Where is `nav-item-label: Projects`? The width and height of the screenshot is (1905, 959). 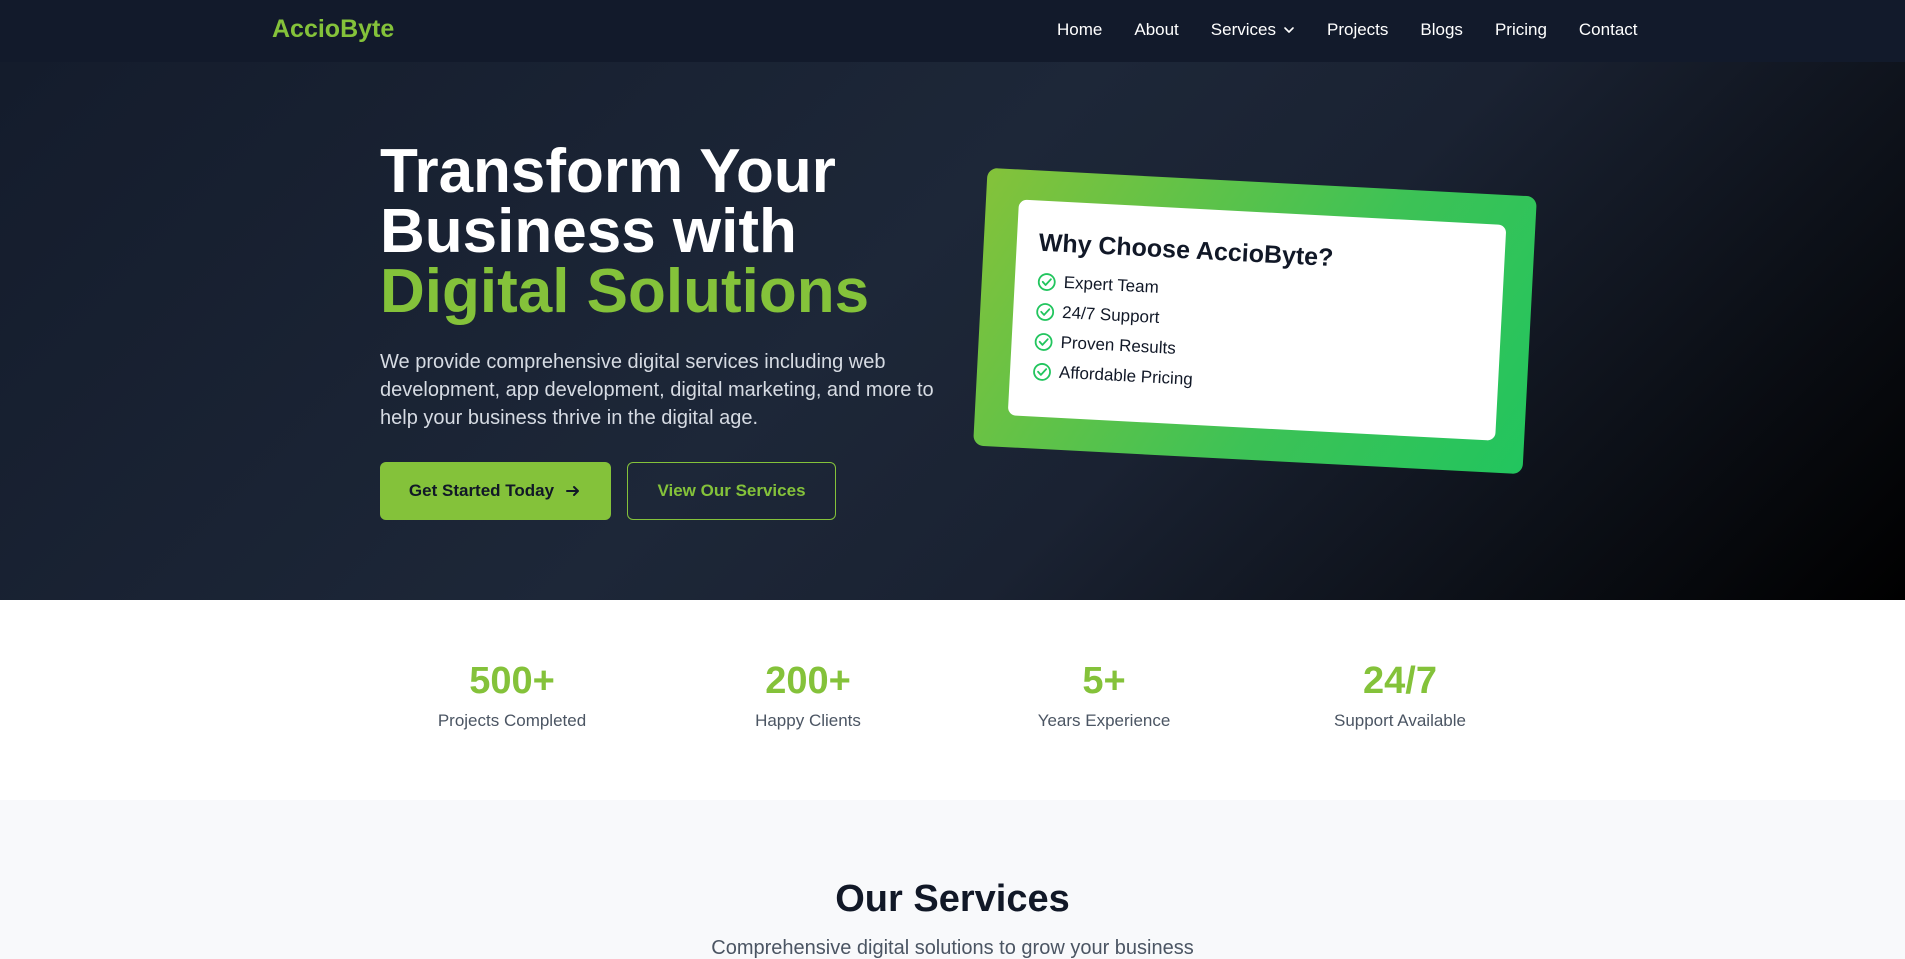 nav-item-label: Projects is located at coordinates (1357, 29).